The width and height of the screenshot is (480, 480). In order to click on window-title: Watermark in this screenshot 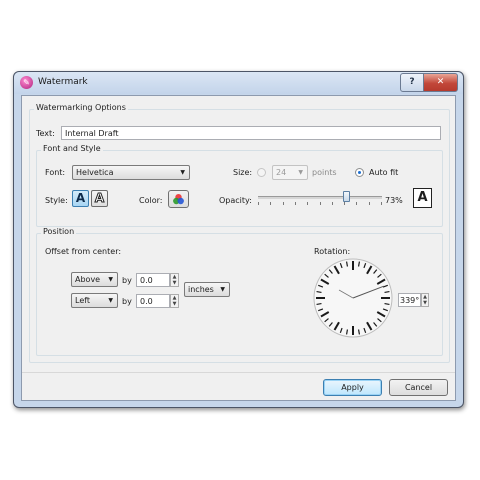, I will do `click(63, 82)`.